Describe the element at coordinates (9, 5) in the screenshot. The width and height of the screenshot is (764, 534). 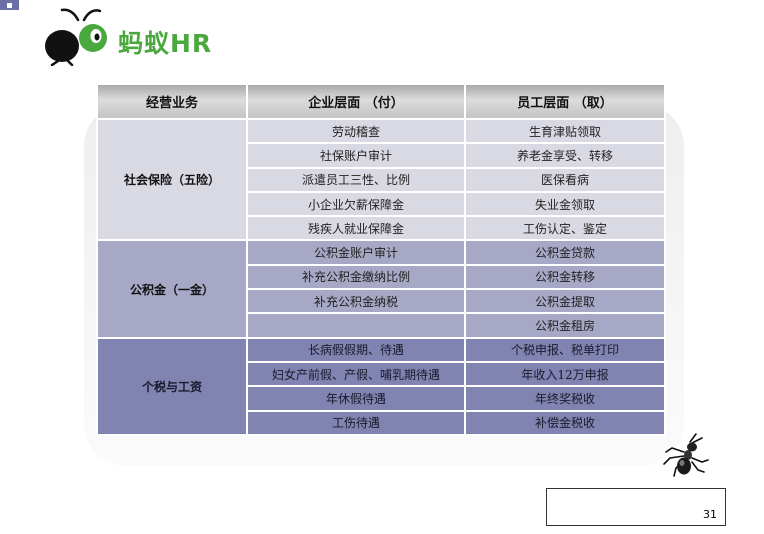
I see `corner-decoration` at that location.